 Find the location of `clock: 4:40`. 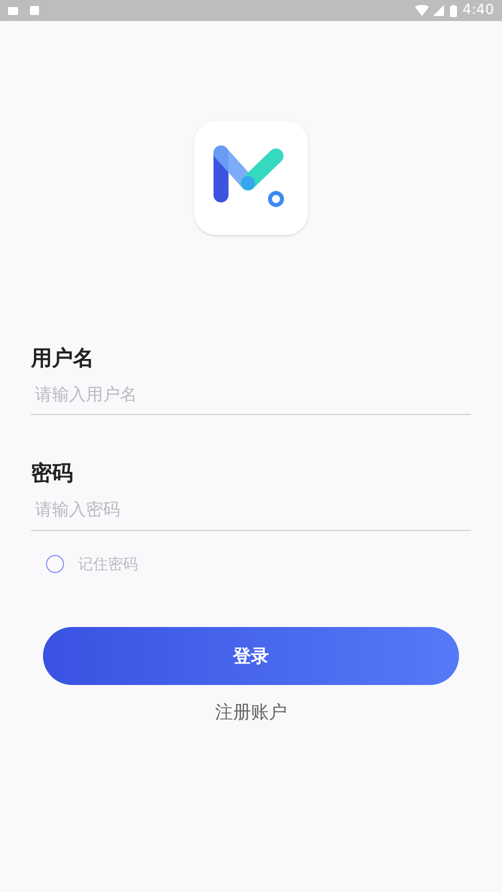

clock: 4:40 is located at coordinates (478, 10).